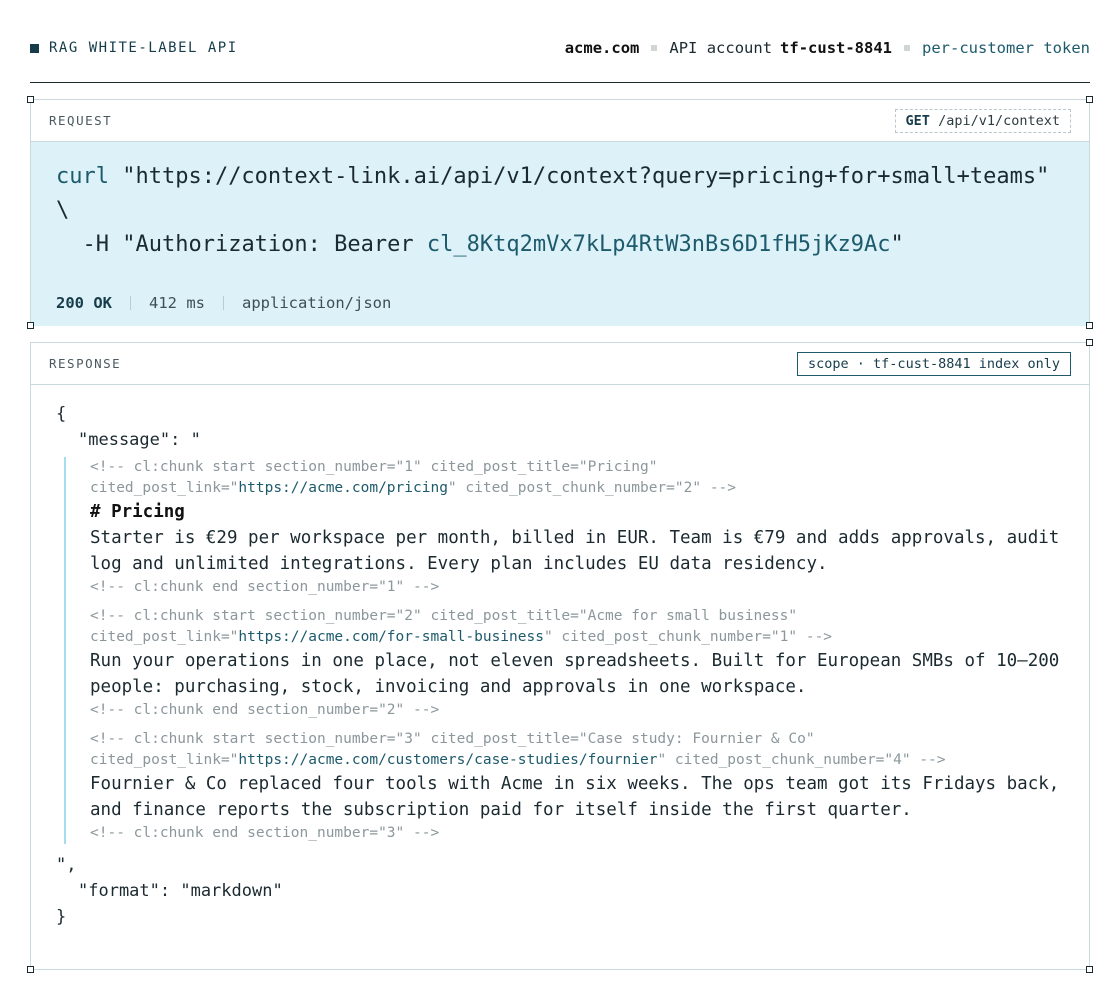 The height and width of the screenshot is (1000, 1120). I want to click on link-suffix: " cited_post_chunk_number="4" -->, so click(801, 760).